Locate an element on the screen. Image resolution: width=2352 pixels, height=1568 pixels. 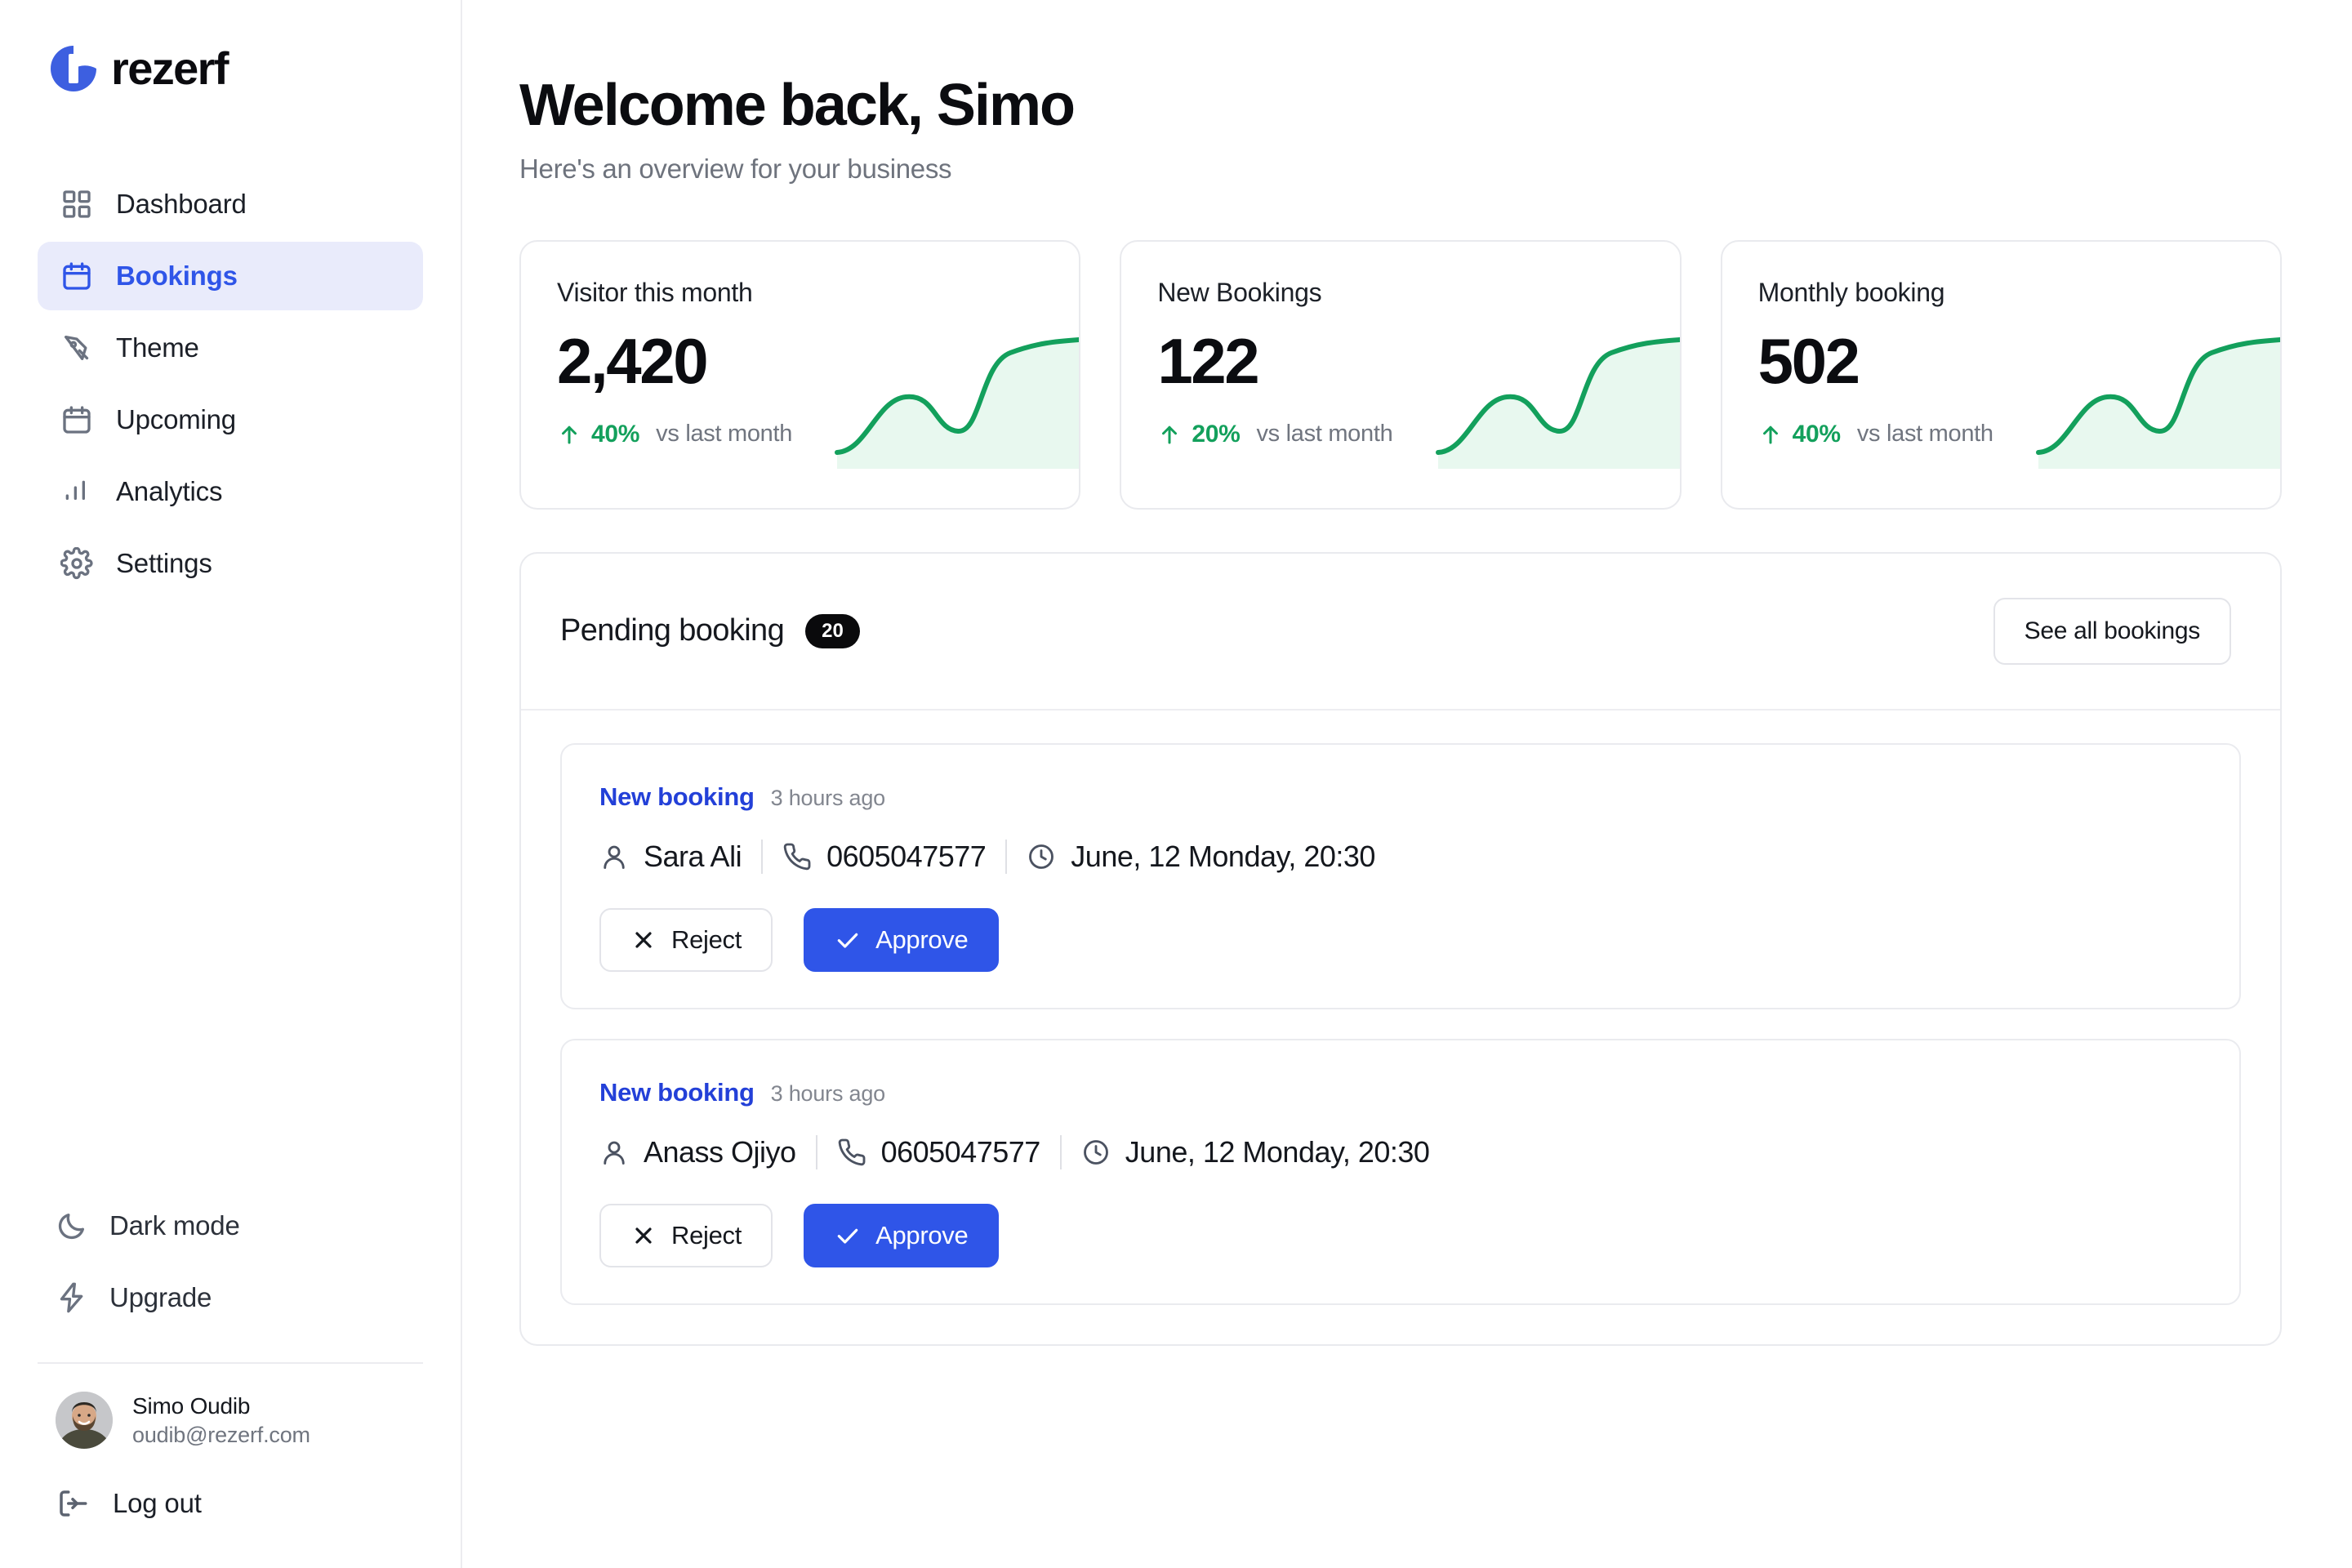
panel-header-left: Pending booking 20 is located at coordinates (710, 630).